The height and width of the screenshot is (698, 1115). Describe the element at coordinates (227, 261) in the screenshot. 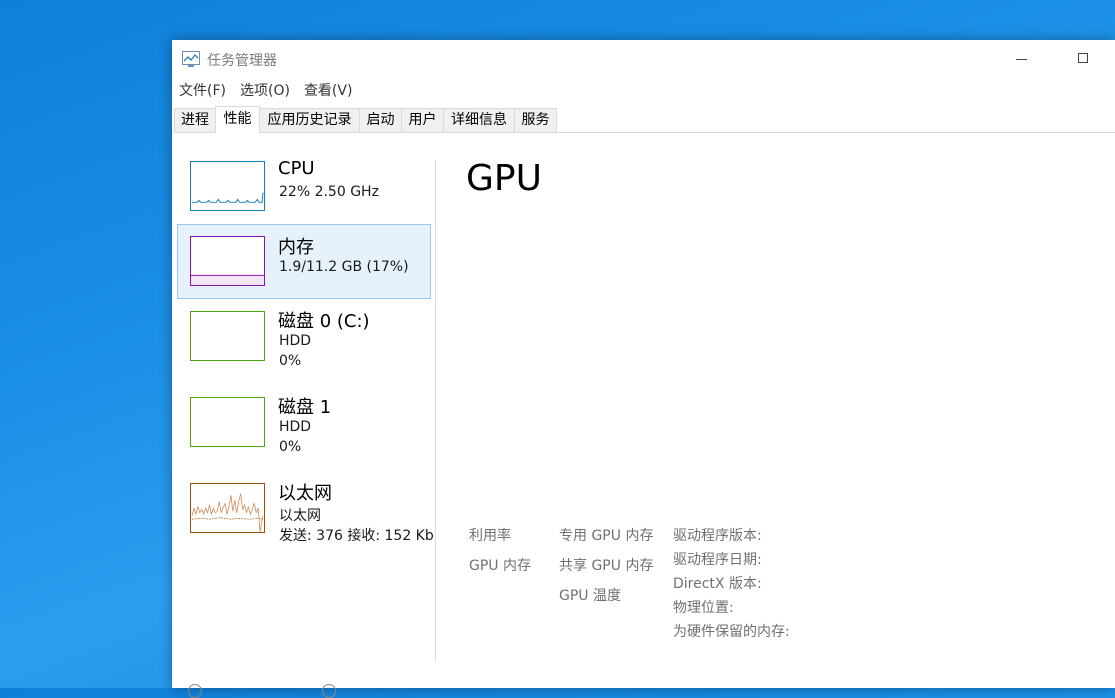

I see `memory-graph` at that location.